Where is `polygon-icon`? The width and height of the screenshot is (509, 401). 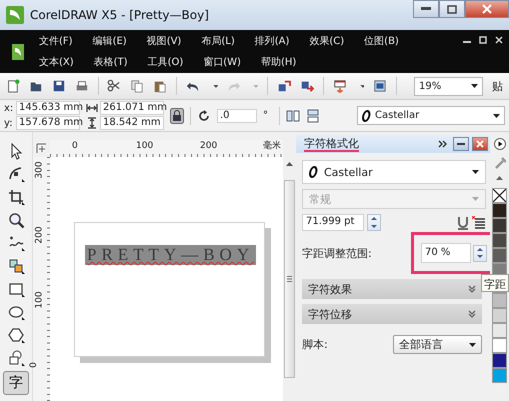
polygon-icon is located at coordinates (16, 335).